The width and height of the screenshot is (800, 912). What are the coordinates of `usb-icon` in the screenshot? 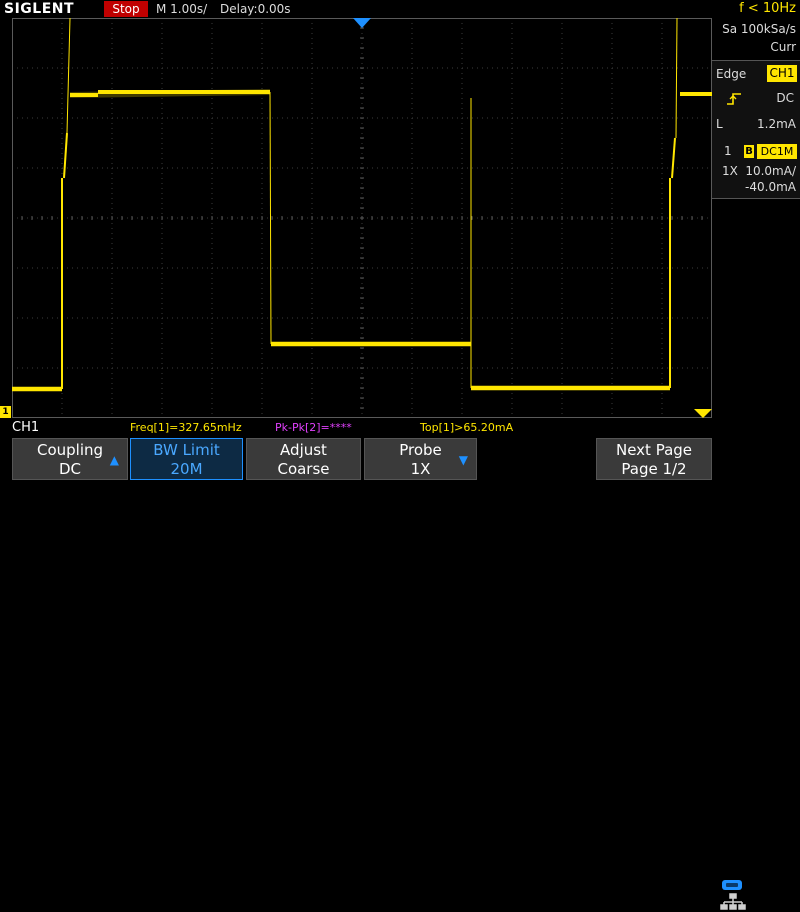 It's located at (732, 885).